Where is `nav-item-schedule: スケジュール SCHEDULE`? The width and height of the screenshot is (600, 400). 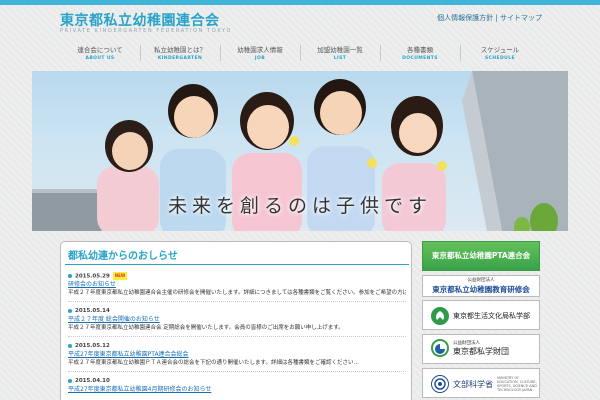
nav-item-schedule: スケジュール SCHEDULE is located at coordinates (500, 53).